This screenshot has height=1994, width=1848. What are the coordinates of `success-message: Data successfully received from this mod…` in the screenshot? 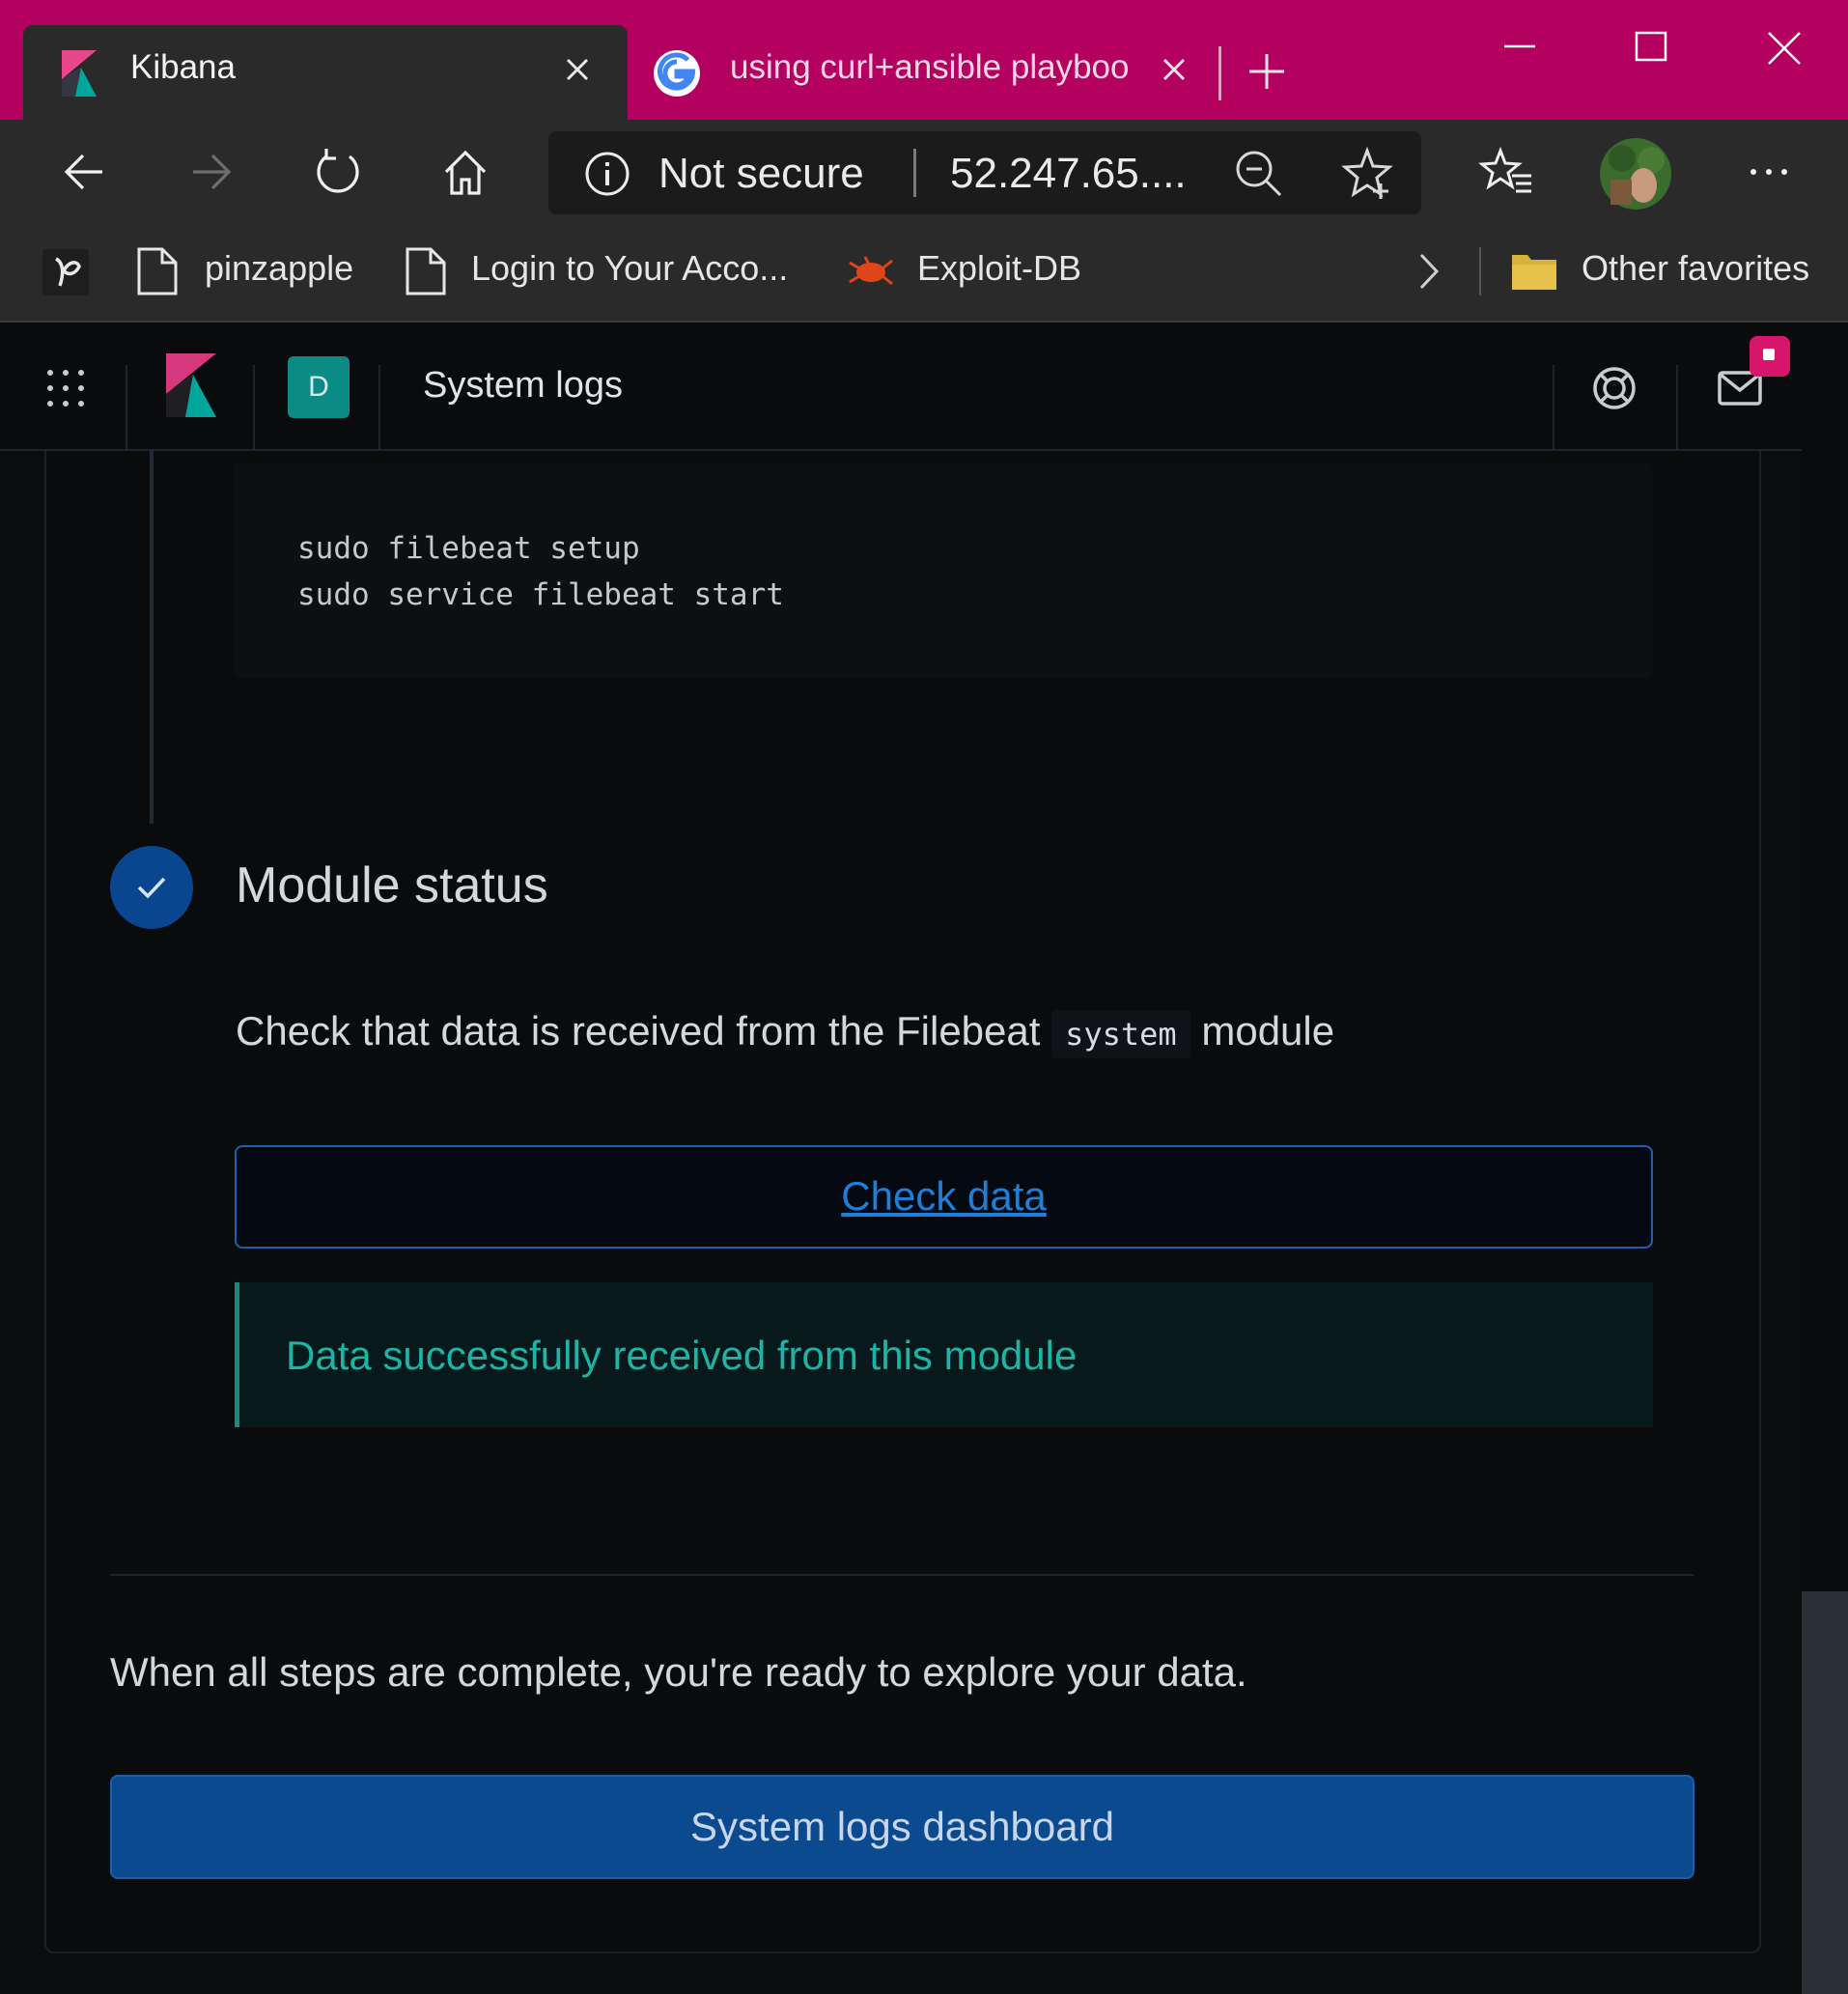 It's located at (682, 1356).